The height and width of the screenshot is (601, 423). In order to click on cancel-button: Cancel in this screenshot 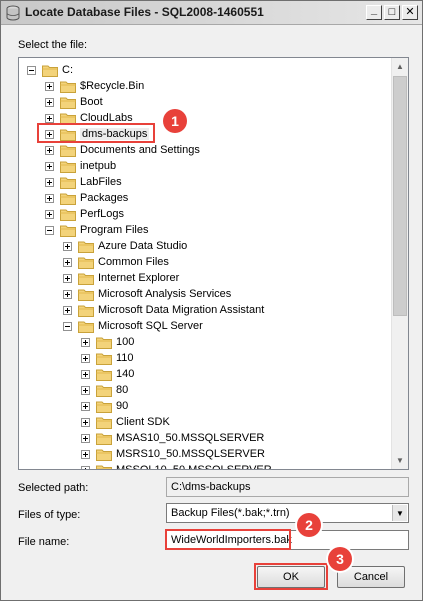, I will do `click(371, 577)`.